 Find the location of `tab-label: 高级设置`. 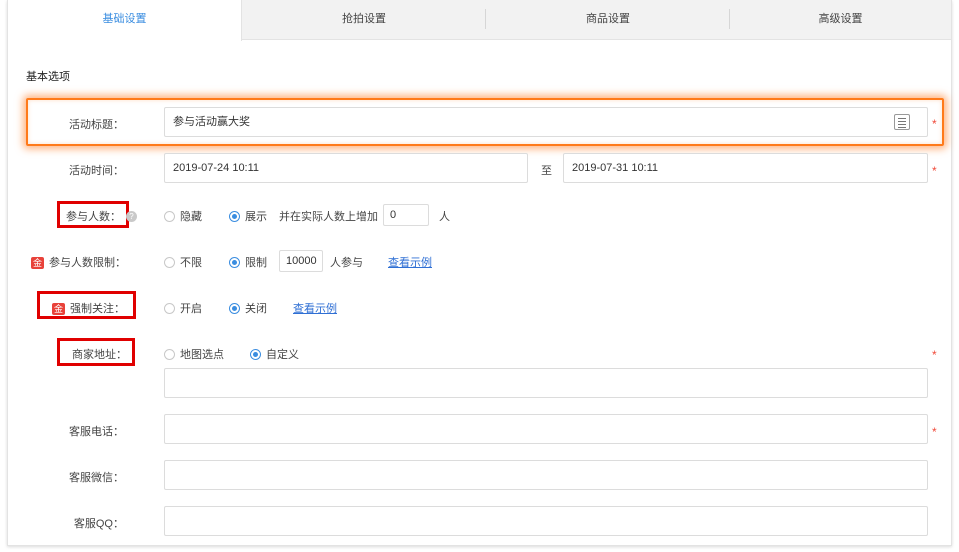

tab-label: 高级设置 is located at coordinates (840, 19).